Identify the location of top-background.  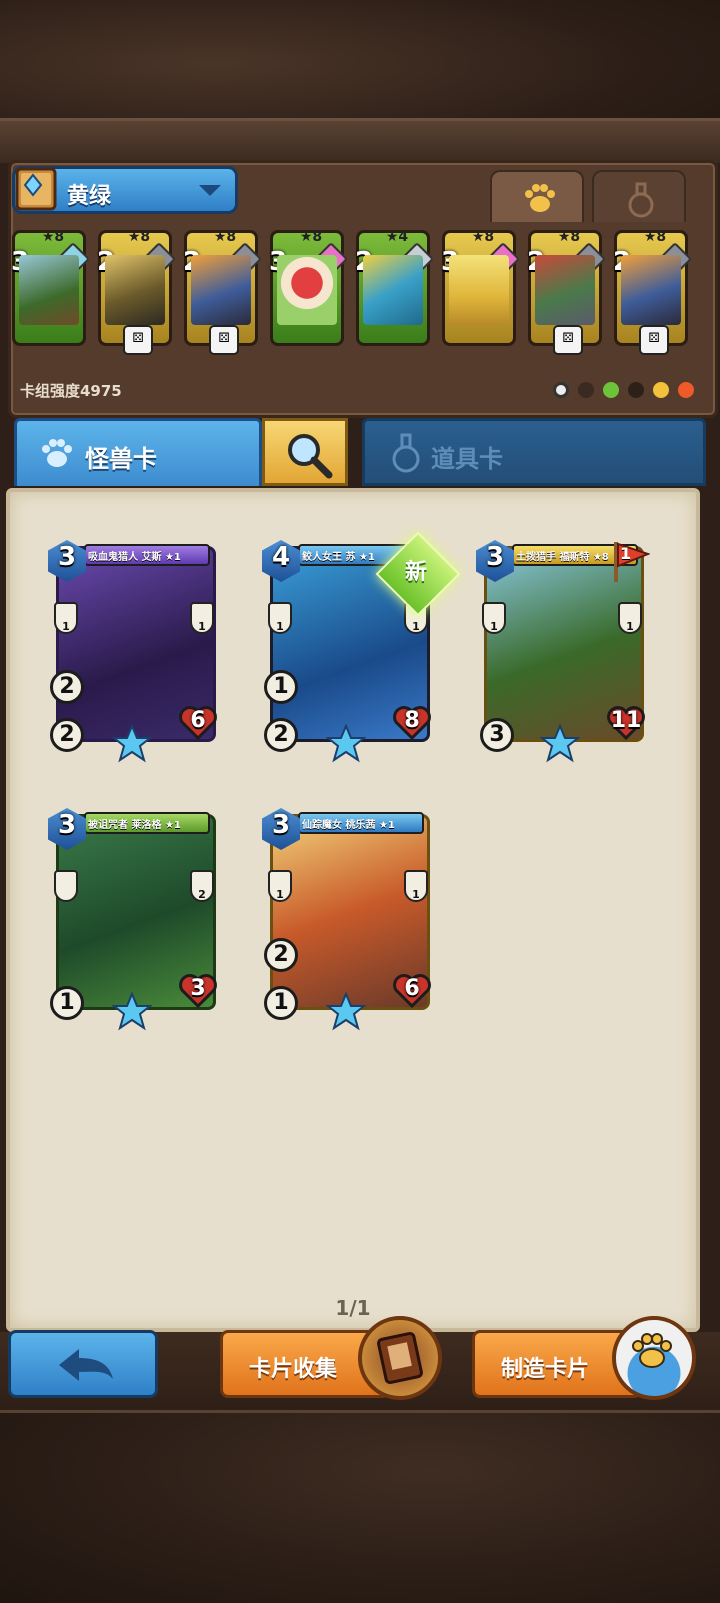
(360, 81).